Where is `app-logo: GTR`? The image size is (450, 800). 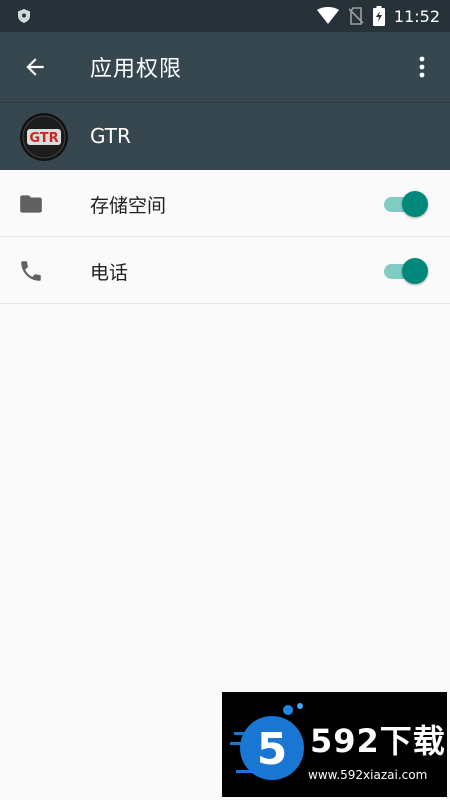 app-logo: GTR is located at coordinates (44, 137).